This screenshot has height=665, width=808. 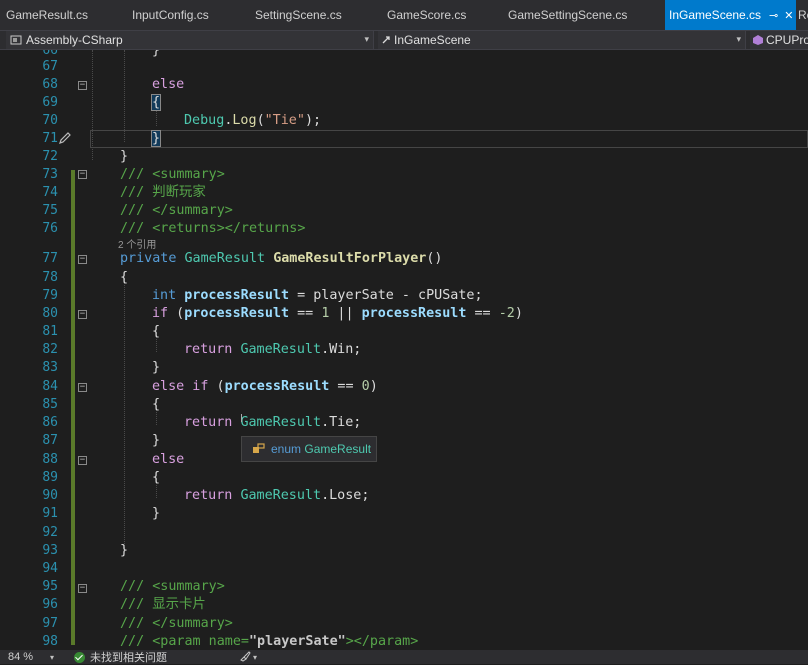 I want to click on tab-gamescore: GameScore.cs, so click(x=436, y=15).